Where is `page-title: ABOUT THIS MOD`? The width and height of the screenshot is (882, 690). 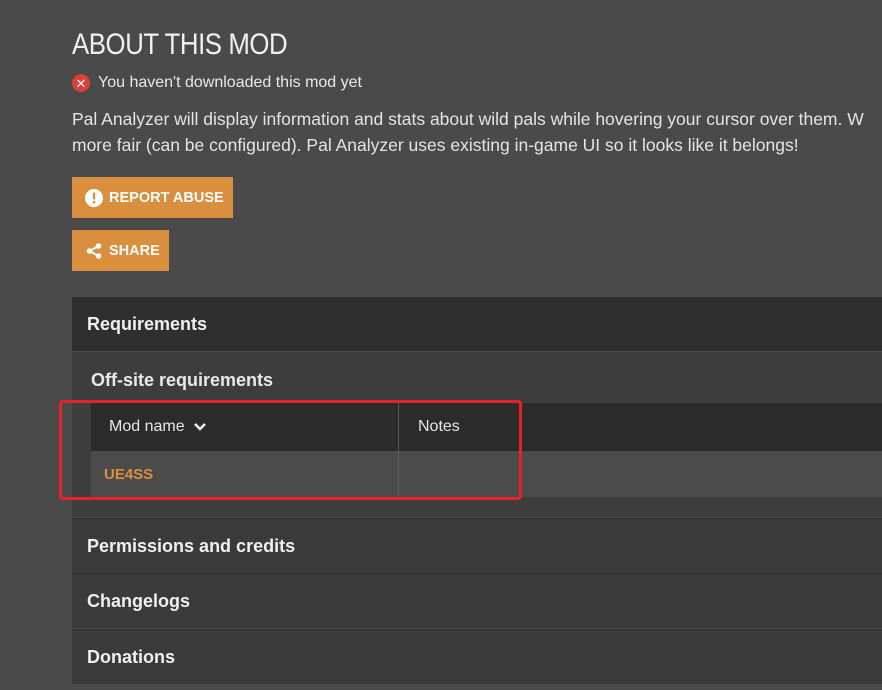
page-title: ABOUT THIS MOD is located at coordinates (180, 44).